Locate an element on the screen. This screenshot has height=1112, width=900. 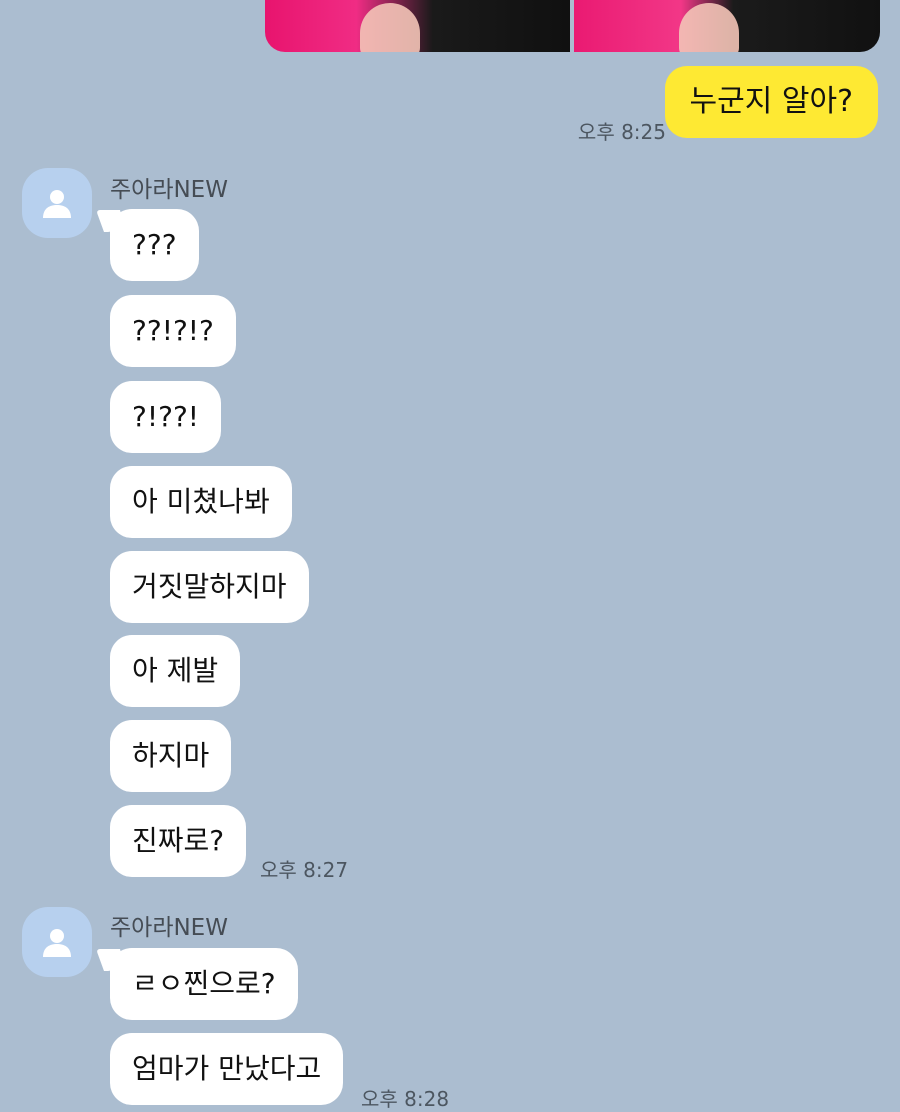
message-time: 오후 8:25 is located at coordinates (621, 132).